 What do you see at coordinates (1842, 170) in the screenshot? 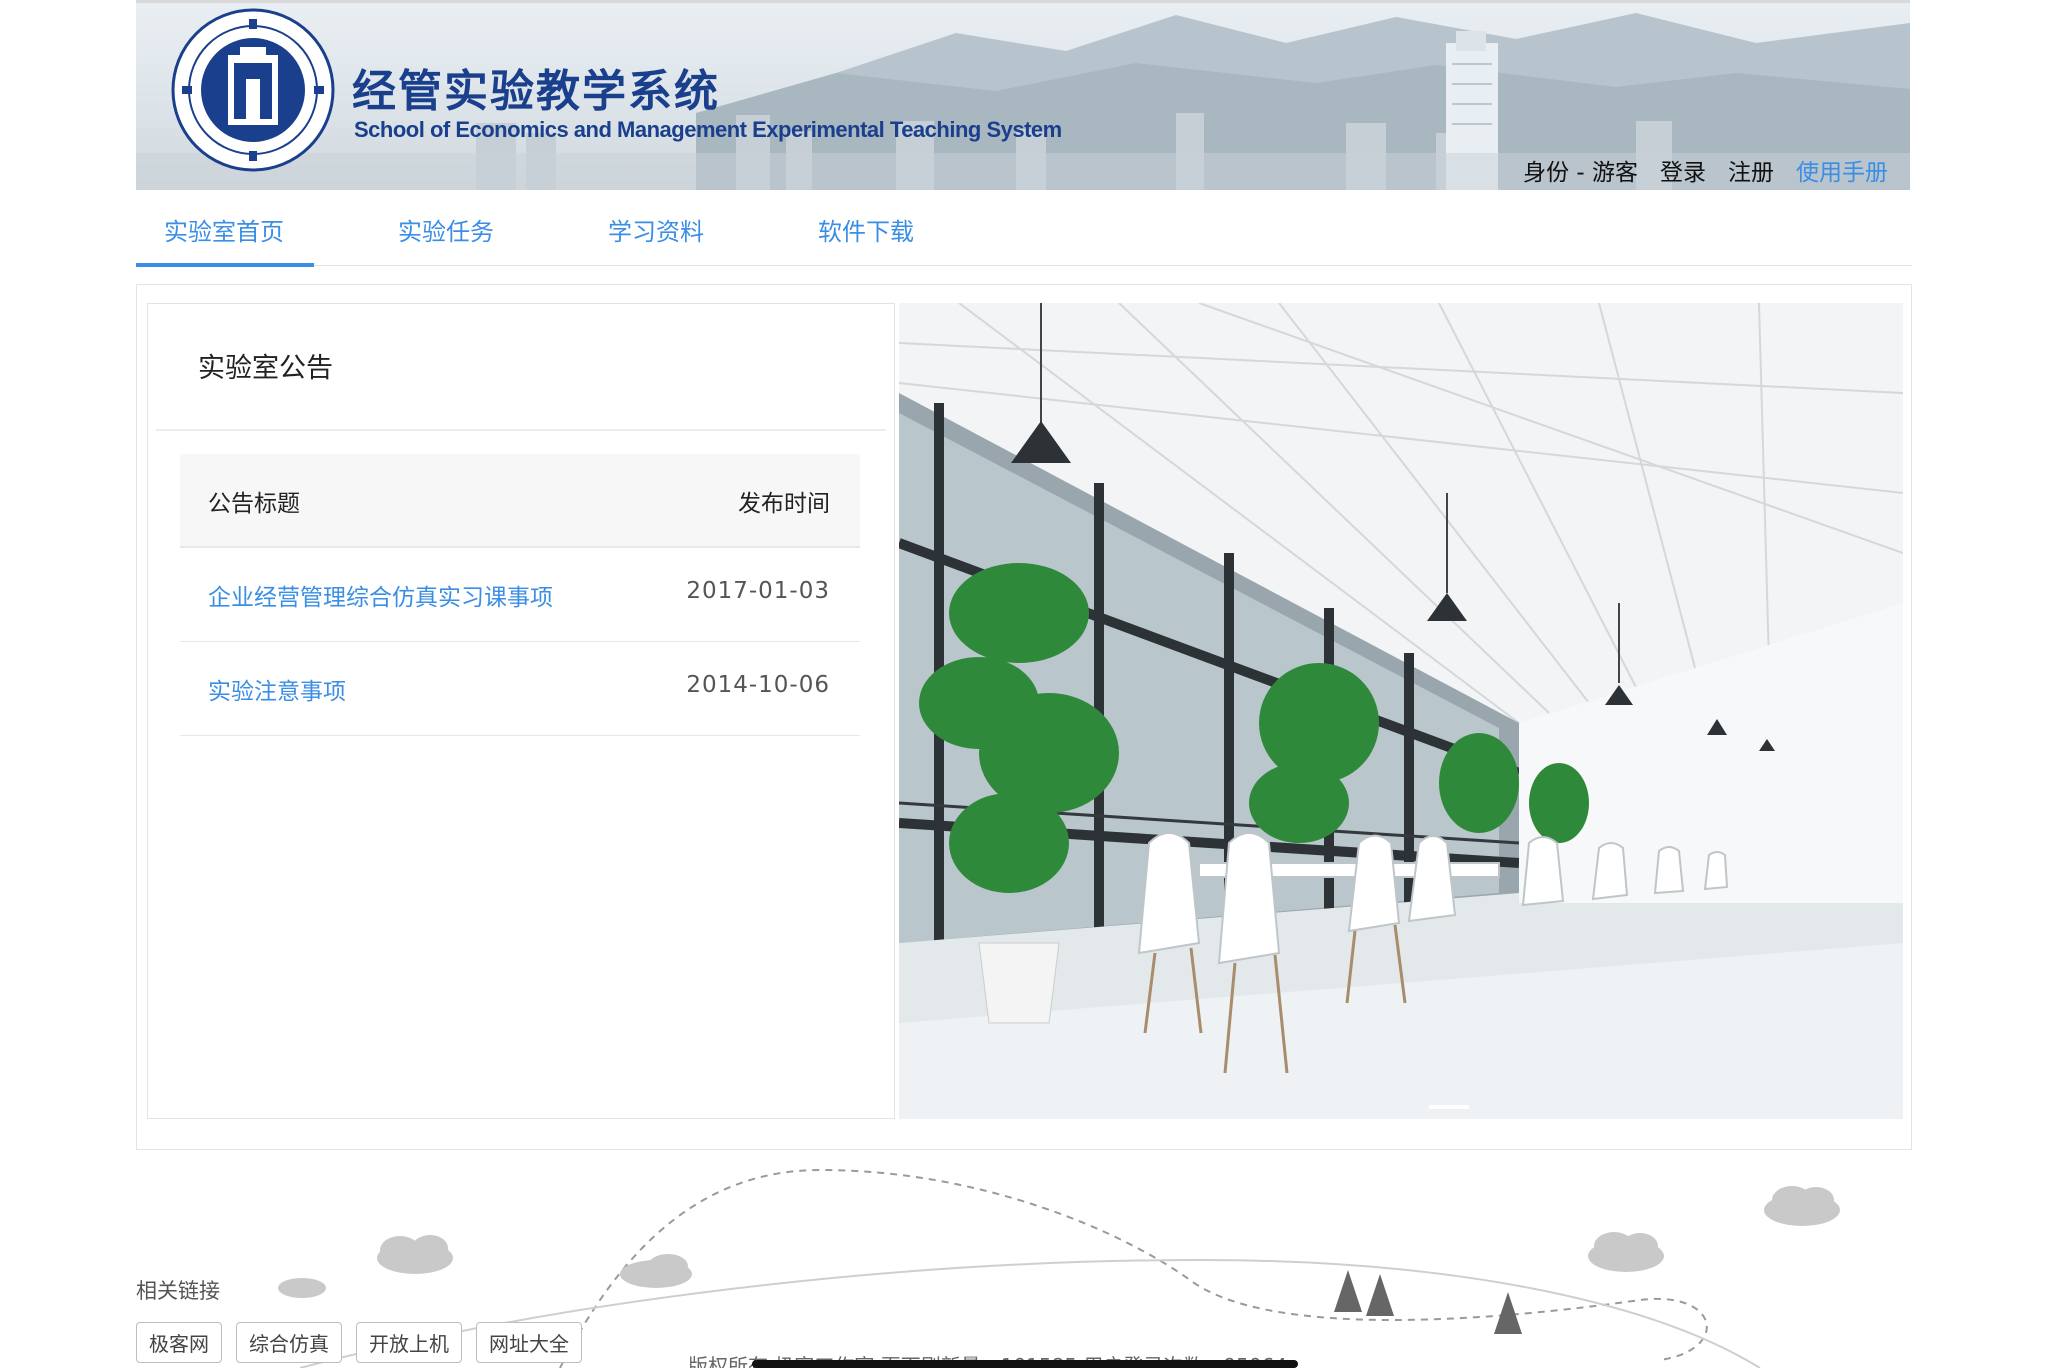
I see `user-manual-link: 使用手册` at bounding box center [1842, 170].